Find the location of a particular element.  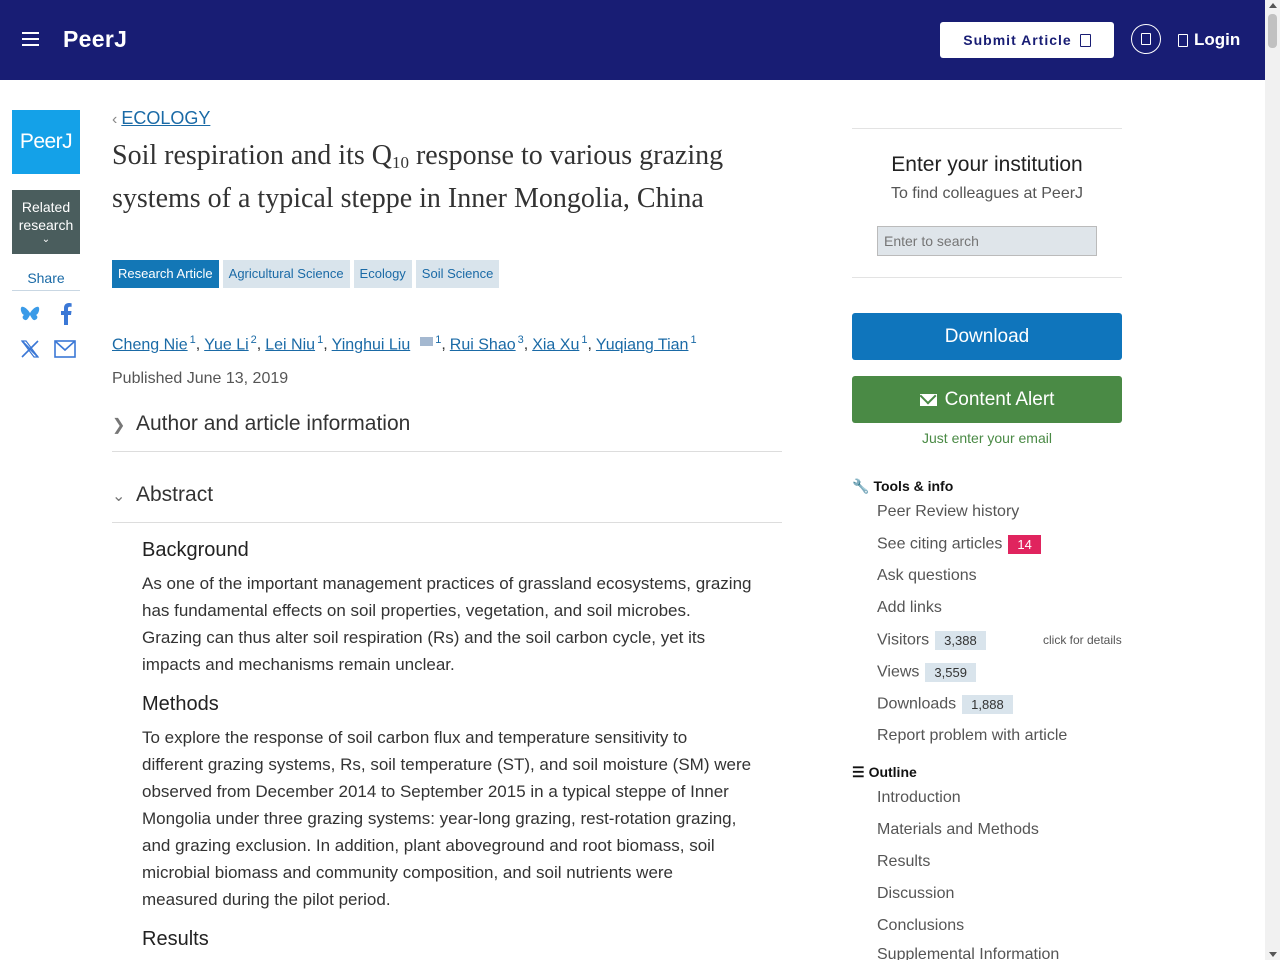

author-link: Rui Shao is located at coordinates (483, 344).